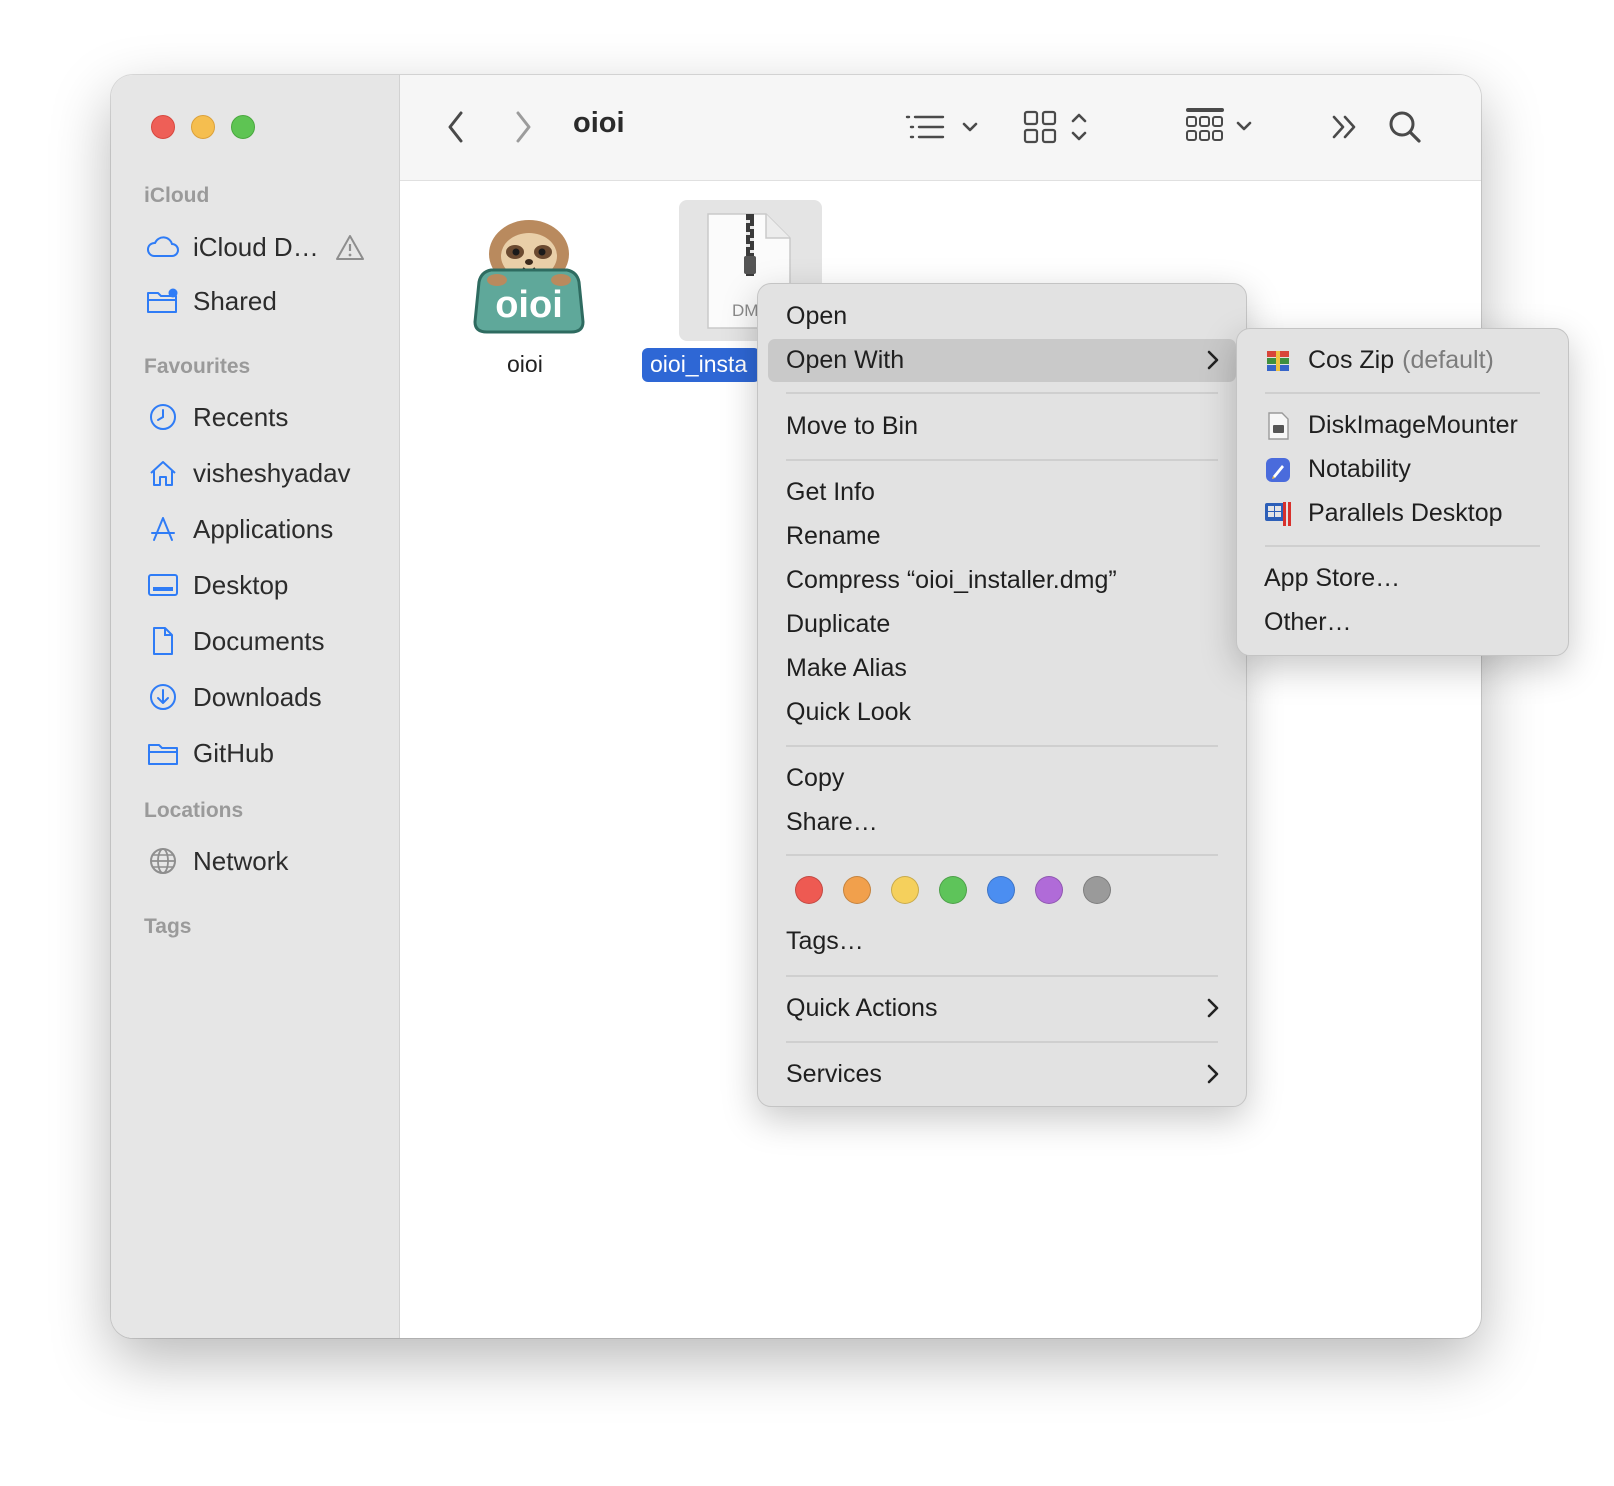 The height and width of the screenshot is (1486, 1614). I want to click on double-chevron-icon, so click(1344, 127).